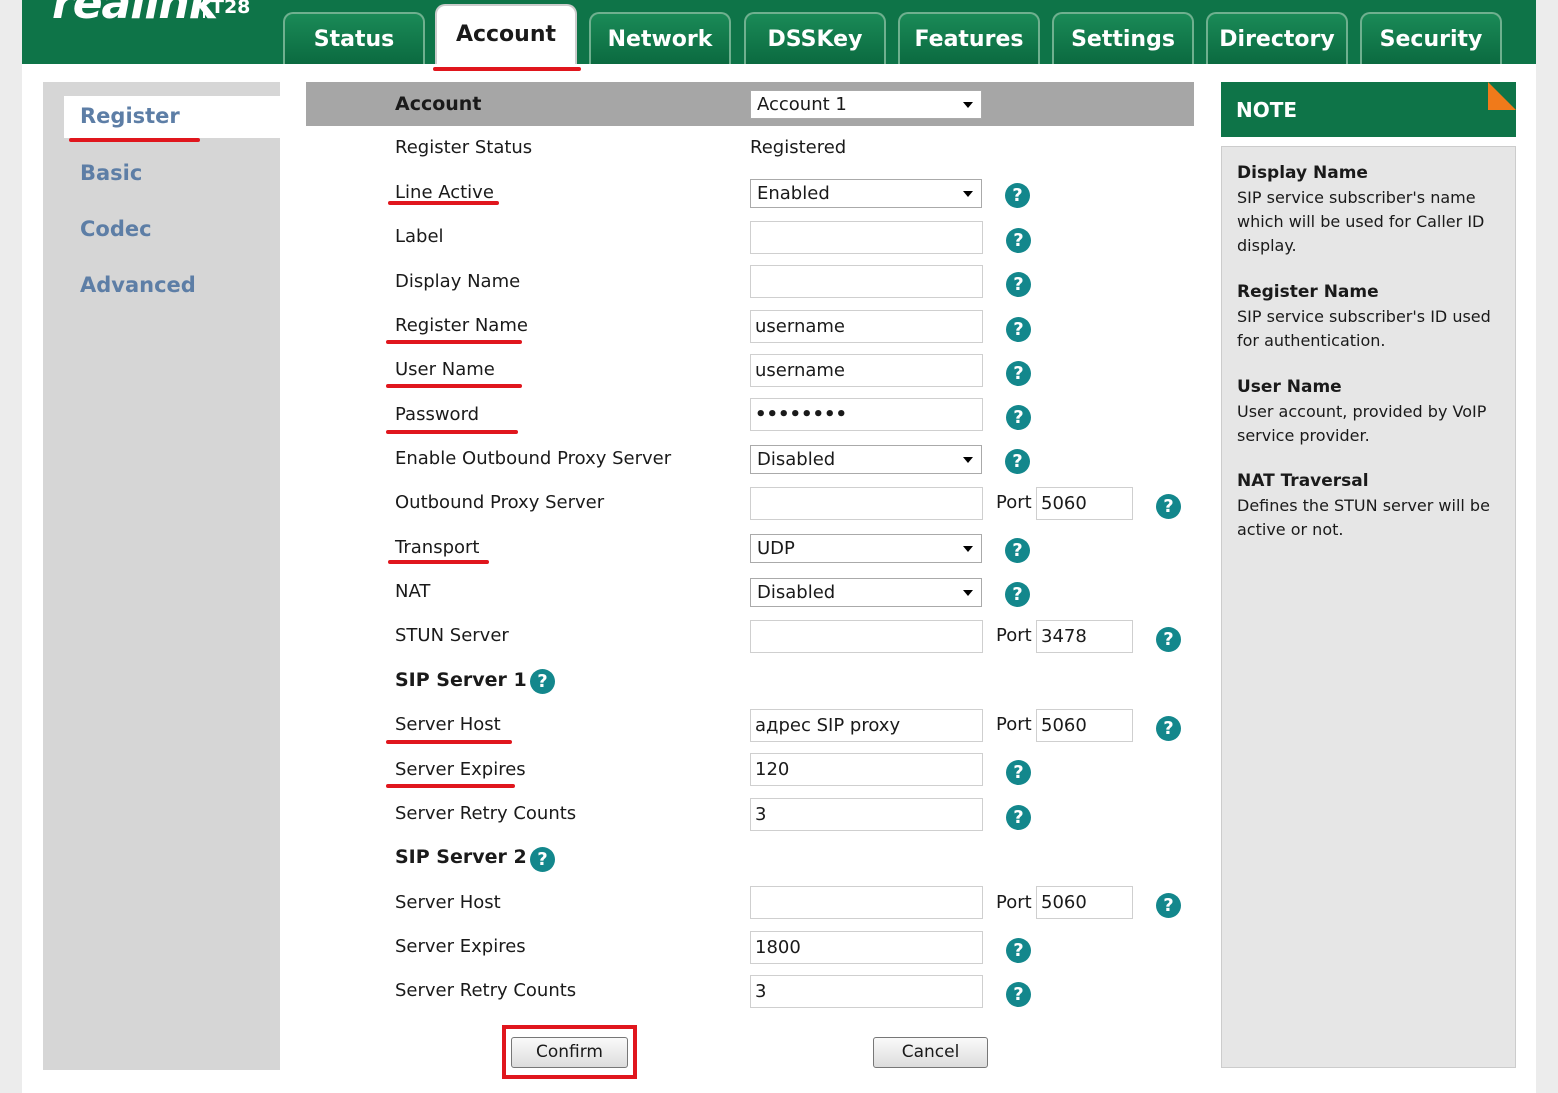 The width and height of the screenshot is (1558, 1093). Describe the element at coordinates (866, 548) in the screenshot. I see `transport-select: UDP` at that location.